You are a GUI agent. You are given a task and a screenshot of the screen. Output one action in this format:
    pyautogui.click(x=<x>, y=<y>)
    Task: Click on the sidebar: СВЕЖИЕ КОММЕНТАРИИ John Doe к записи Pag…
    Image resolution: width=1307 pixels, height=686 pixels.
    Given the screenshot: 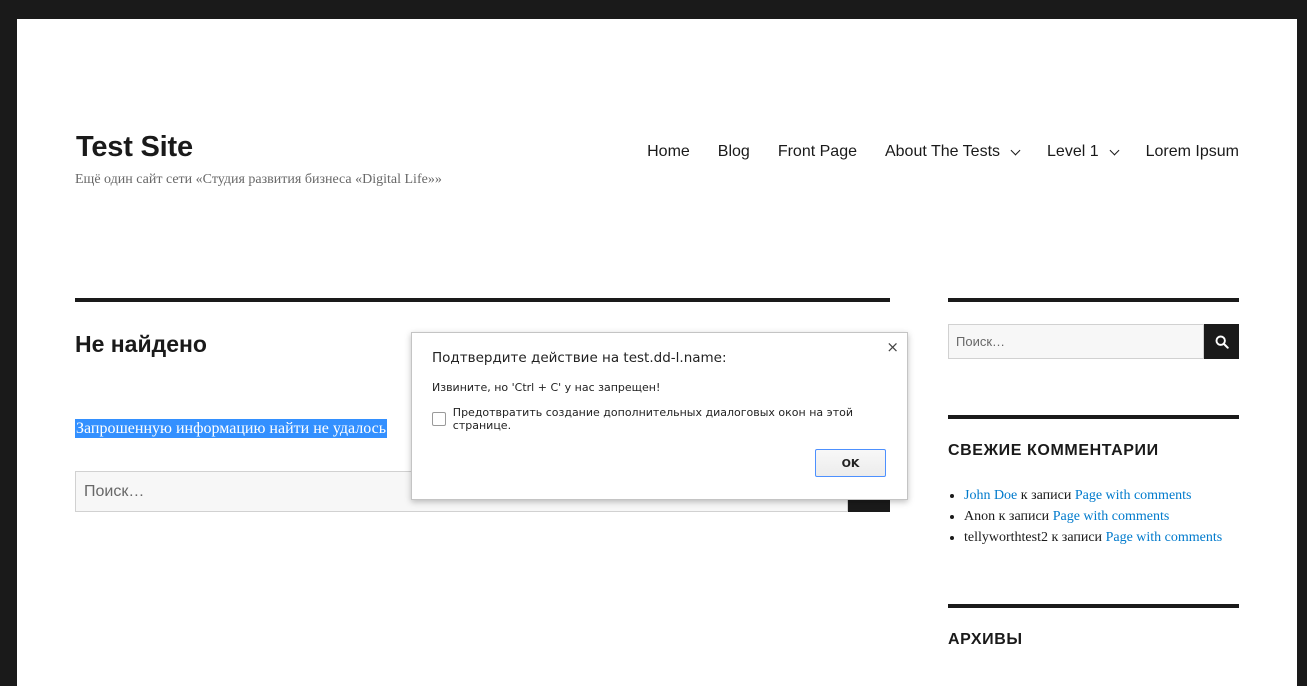 What is the action you would take?
    pyautogui.click(x=1093, y=473)
    